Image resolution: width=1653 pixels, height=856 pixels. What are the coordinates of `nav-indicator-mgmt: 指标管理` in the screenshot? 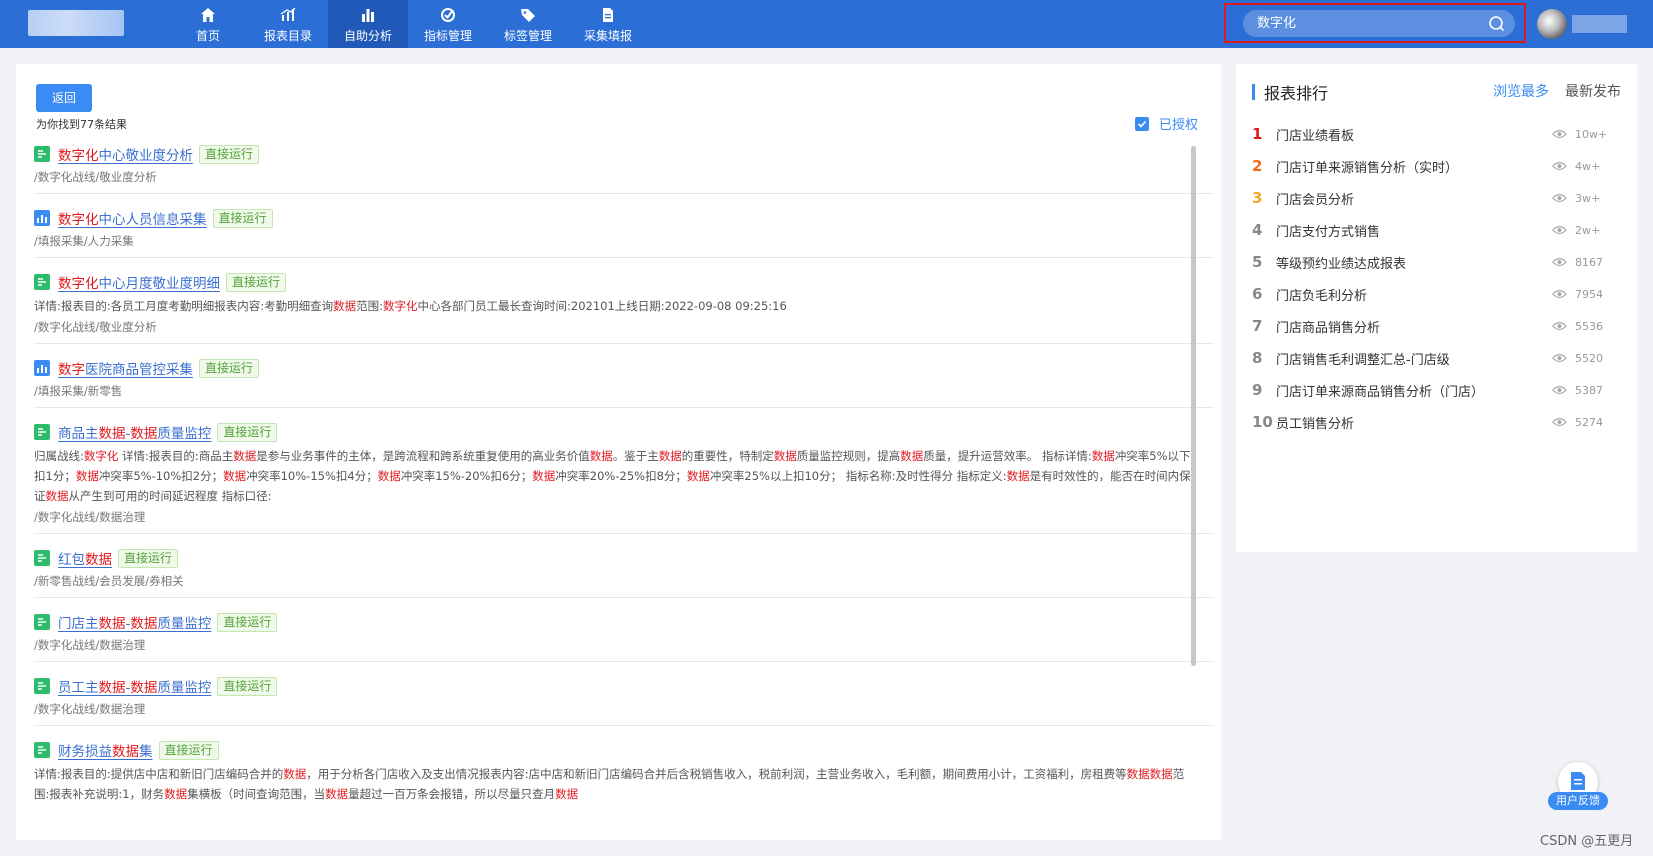 It's located at (448, 24).